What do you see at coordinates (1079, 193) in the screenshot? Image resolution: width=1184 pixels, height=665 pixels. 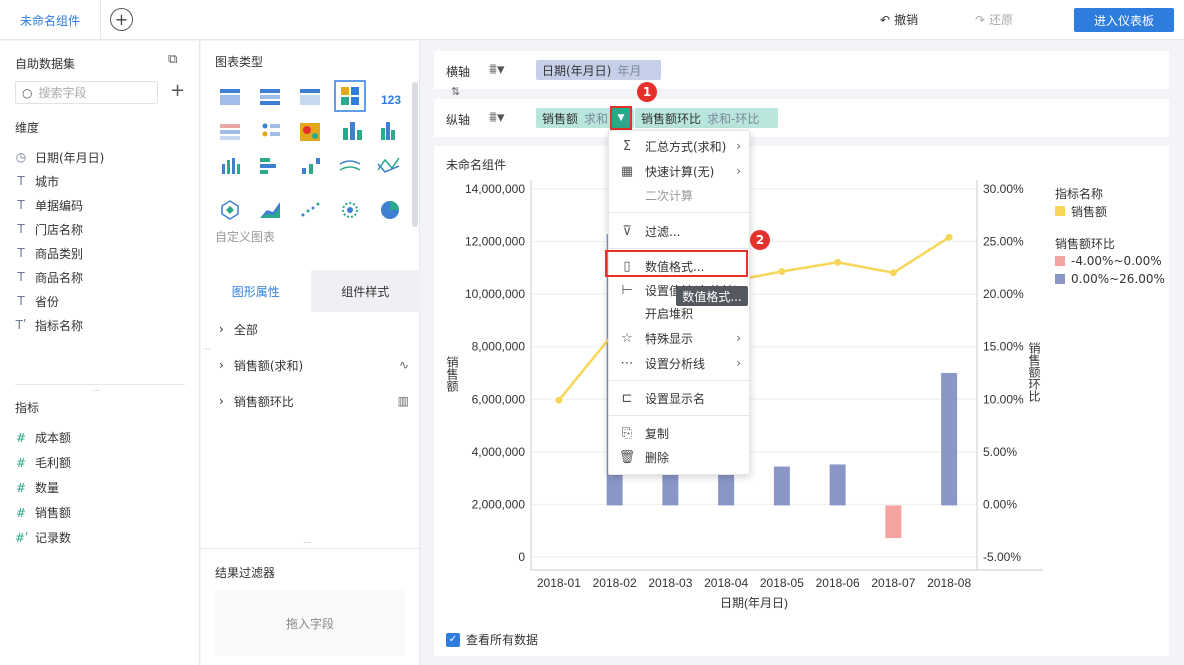 I see `legend-title-1: 指标名称` at bounding box center [1079, 193].